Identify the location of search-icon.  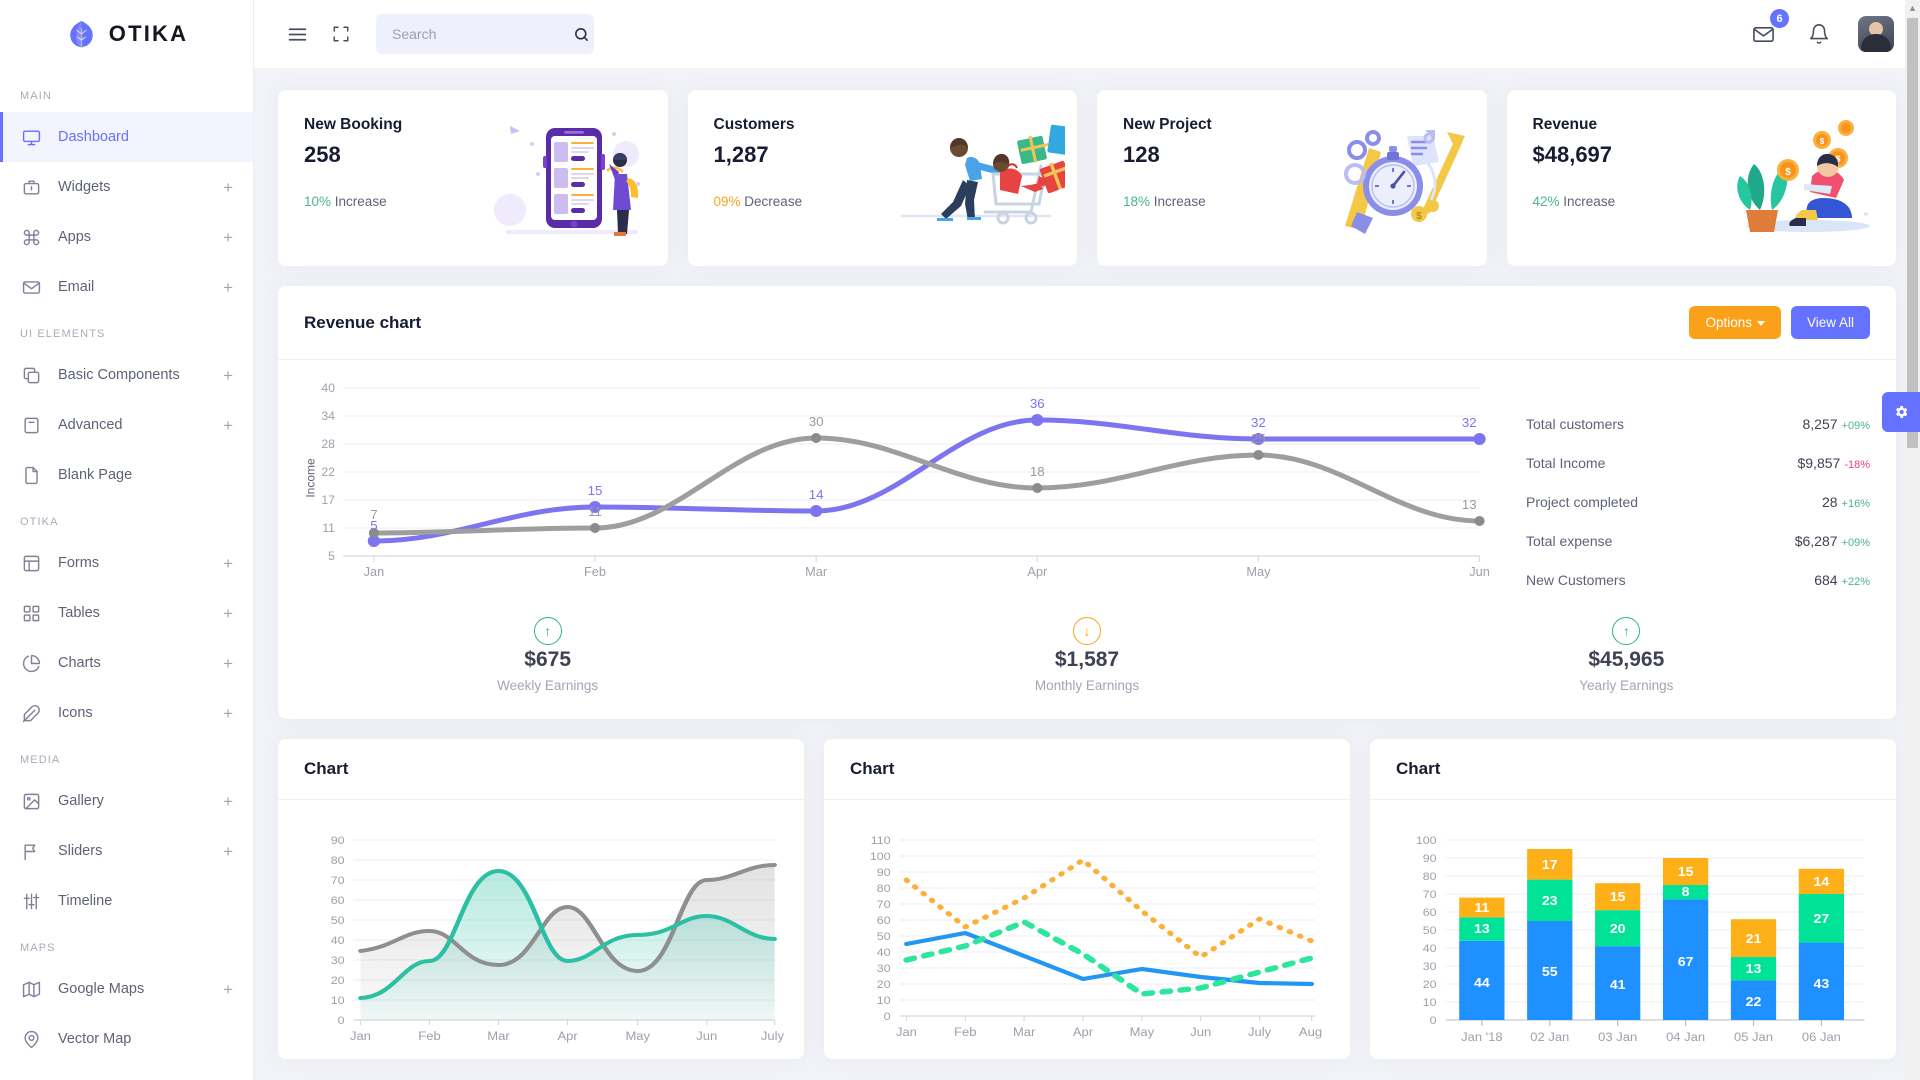
(581, 34).